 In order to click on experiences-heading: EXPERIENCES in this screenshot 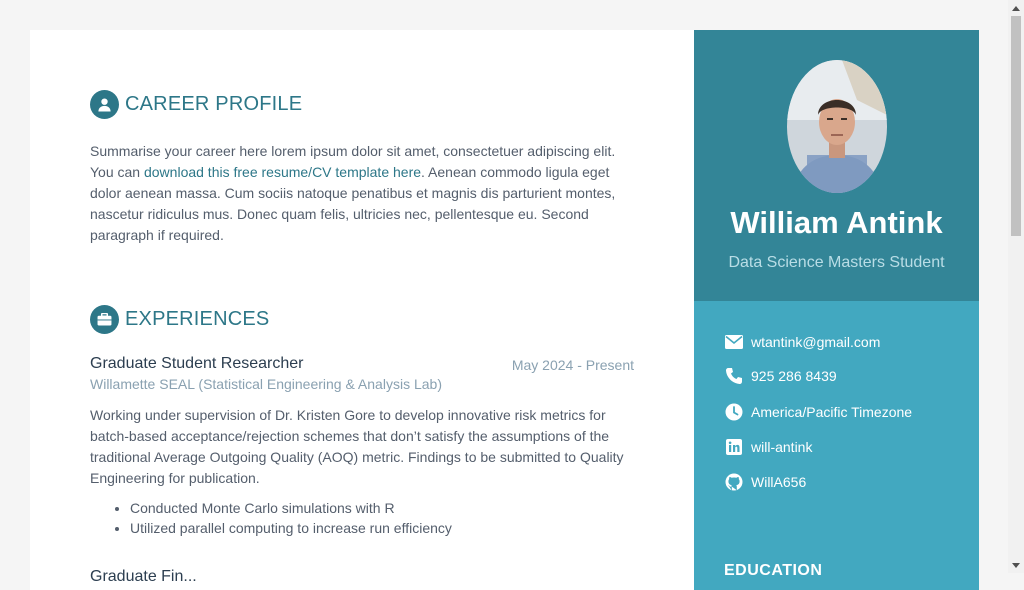, I will do `click(179, 319)`.